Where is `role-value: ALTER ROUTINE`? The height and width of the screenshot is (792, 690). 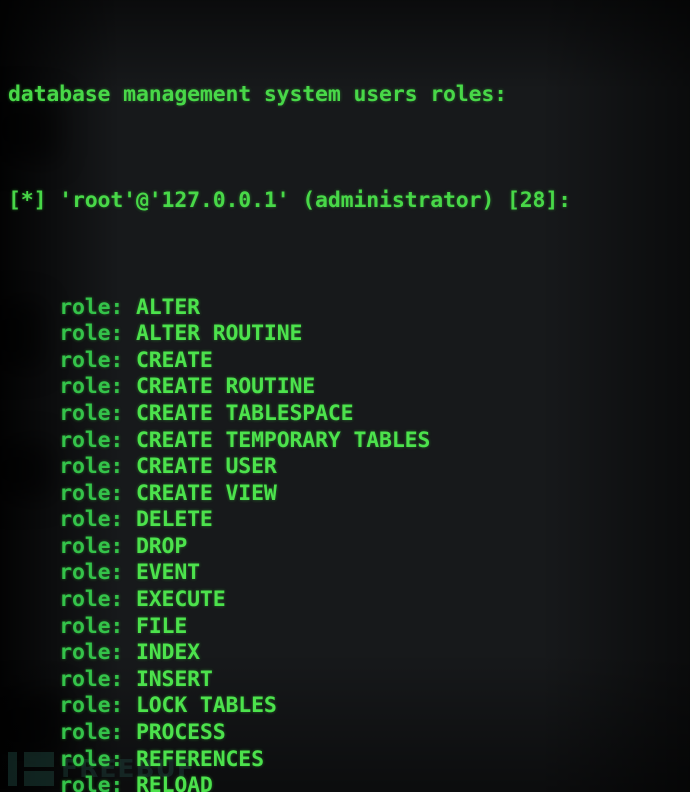
role-value: ALTER ROUTINE is located at coordinates (219, 334).